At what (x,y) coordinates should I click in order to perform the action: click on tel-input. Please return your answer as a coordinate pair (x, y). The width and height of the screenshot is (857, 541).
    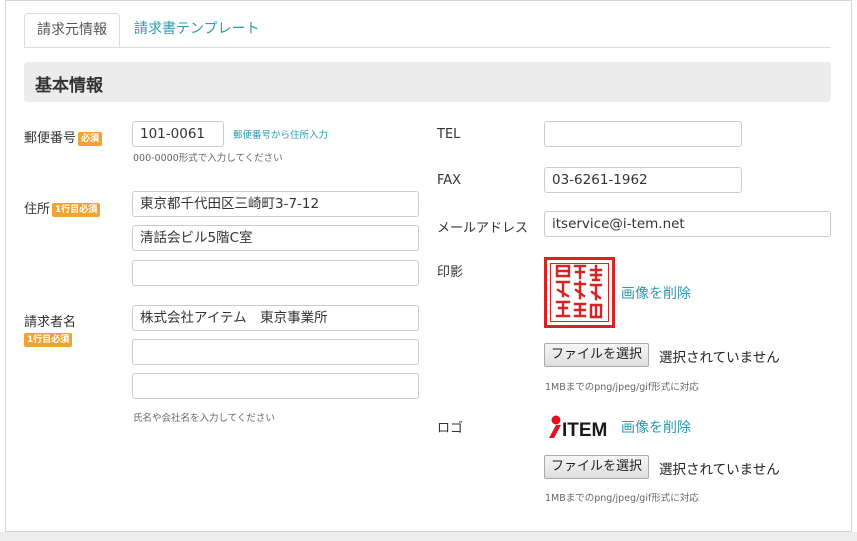
    Looking at the image, I should click on (643, 134).